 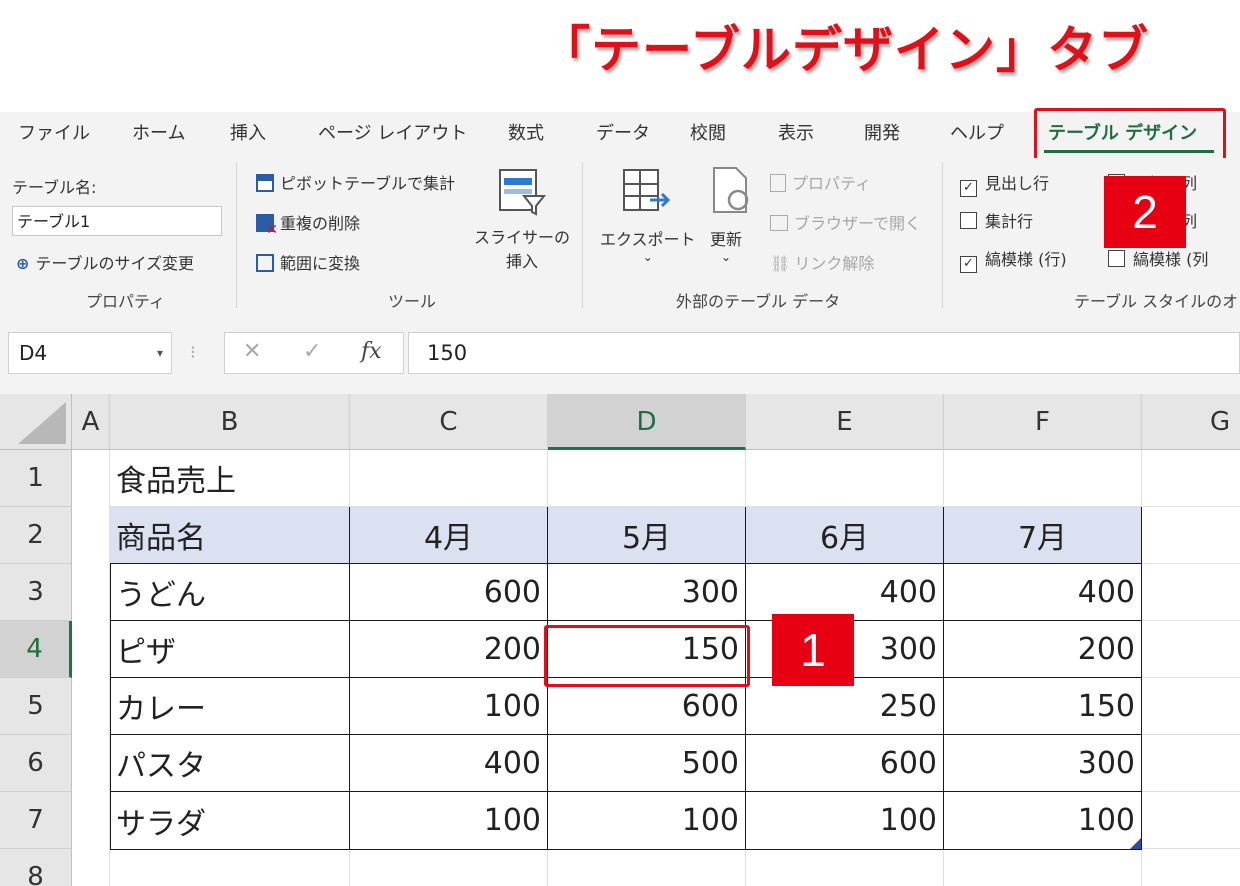 What do you see at coordinates (647, 868) in the screenshot?
I see `cell-d8` at bounding box center [647, 868].